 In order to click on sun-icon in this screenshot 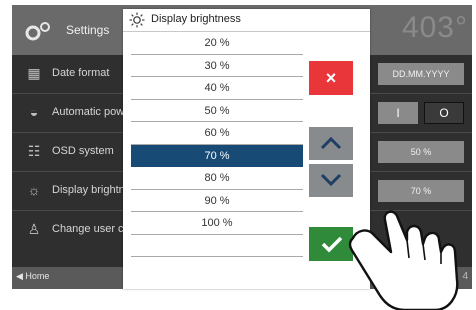, I will do `click(137, 22)`.